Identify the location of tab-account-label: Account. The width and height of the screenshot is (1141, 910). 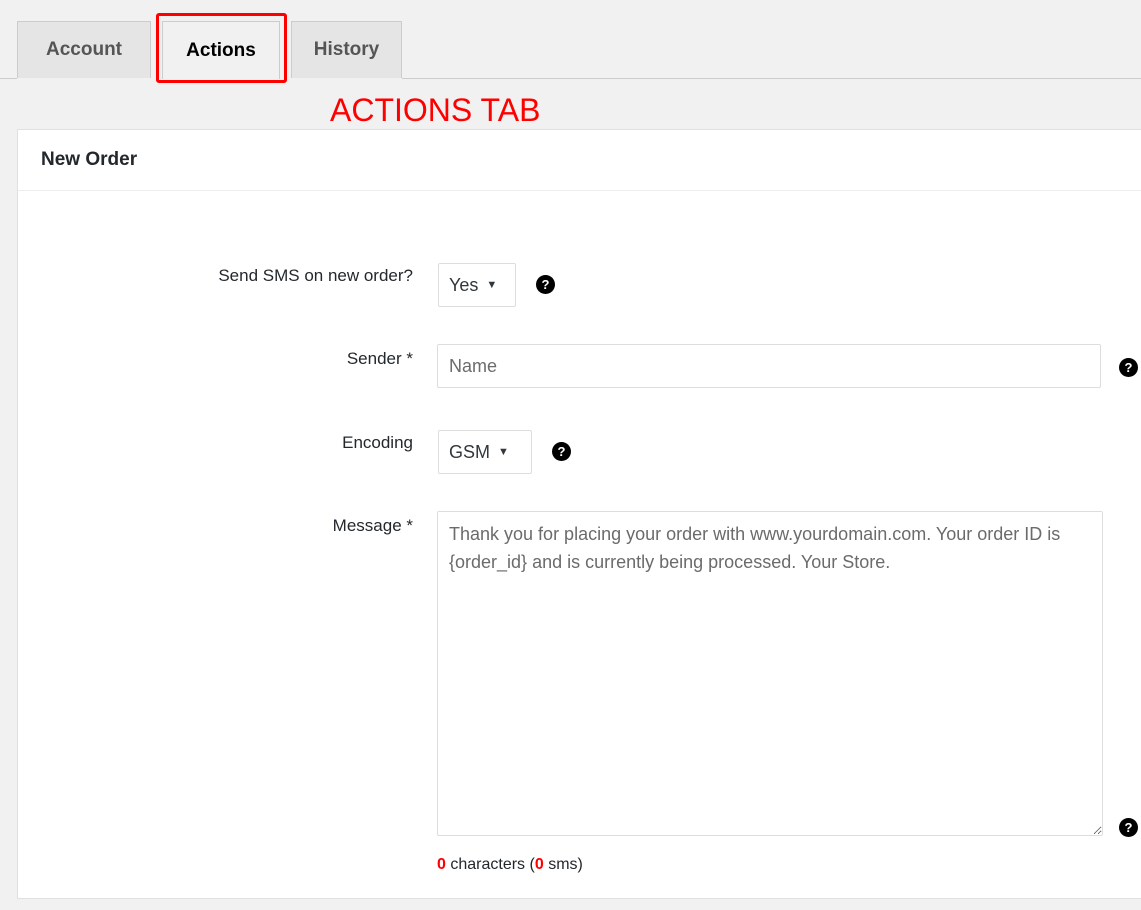
(84, 49).